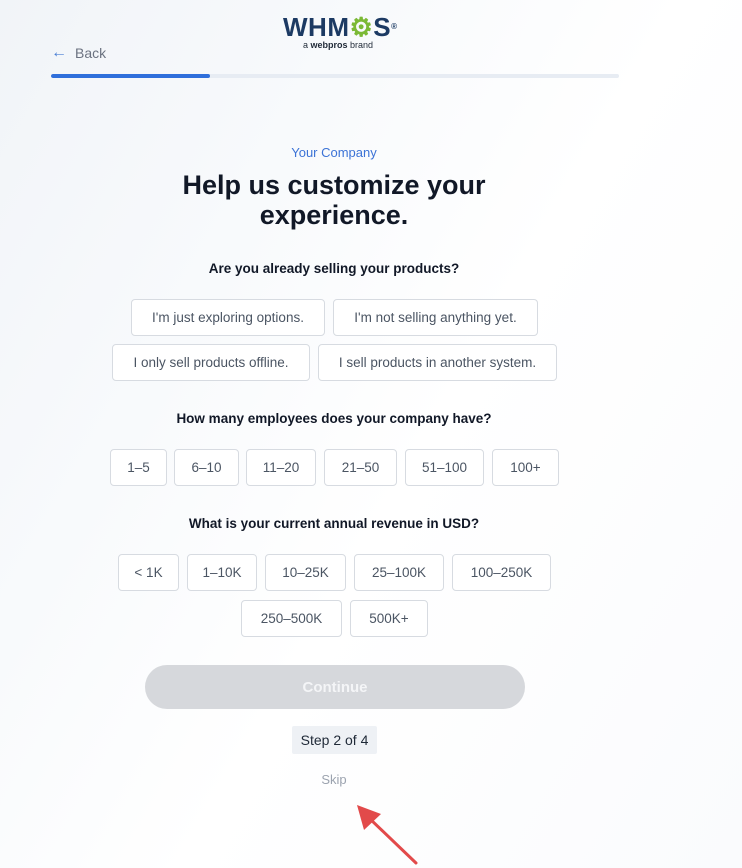  Describe the element at coordinates (59, 52) in the screenshot. I see `arrow-left-icon: ←` at that location.